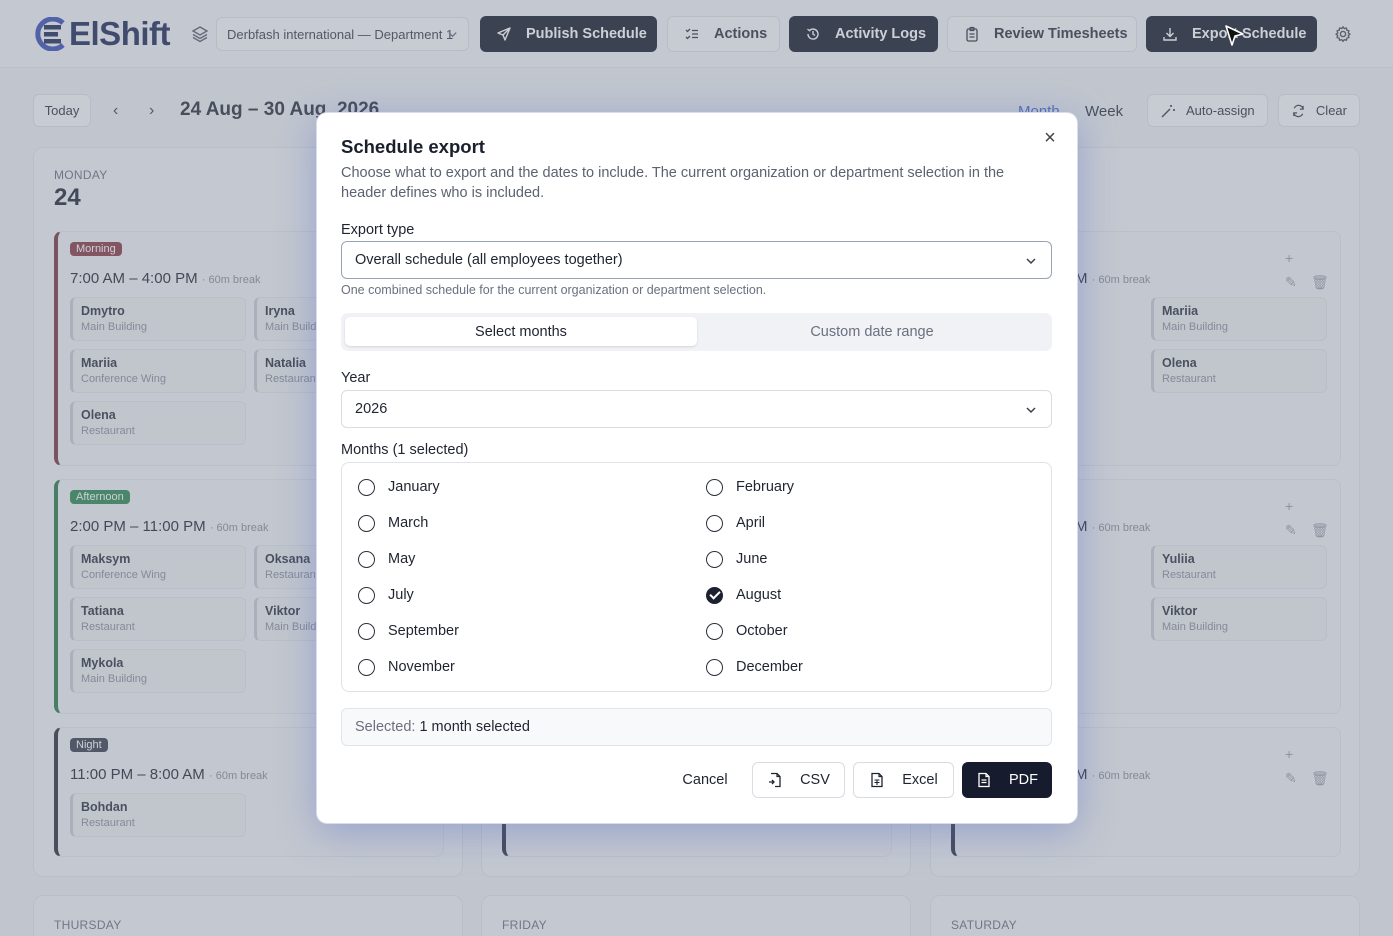 The image size is (1393, 936). What do you see at coordinates (371, 409) in the screenshot?
I see `year-value: 2026` at bounding box center [371, 409].